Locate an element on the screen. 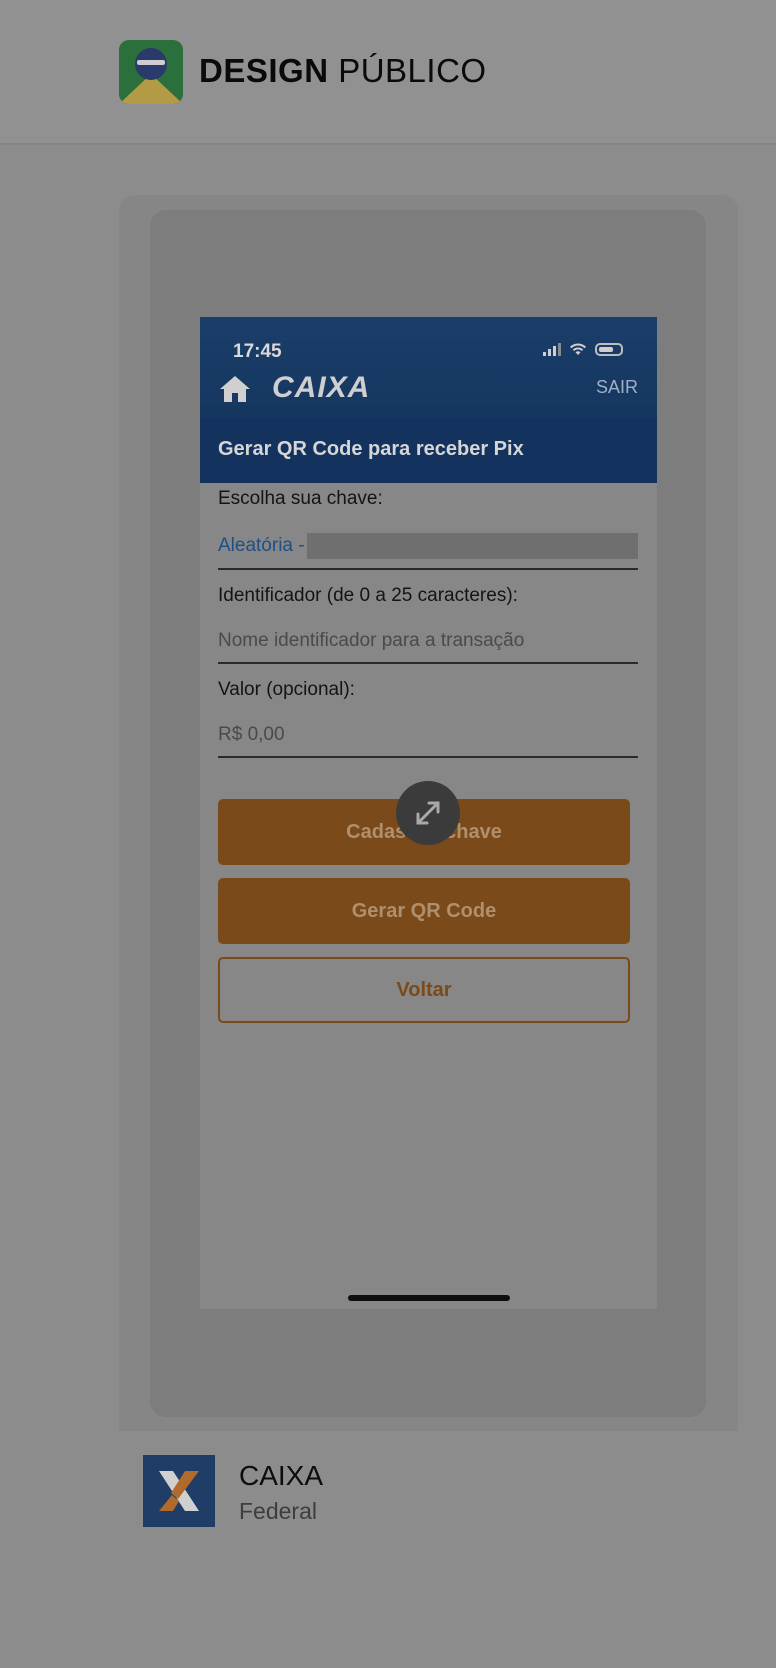 The width and height of the screenshot is (776, 1668). home-icon is located at coordinates (235, 389).